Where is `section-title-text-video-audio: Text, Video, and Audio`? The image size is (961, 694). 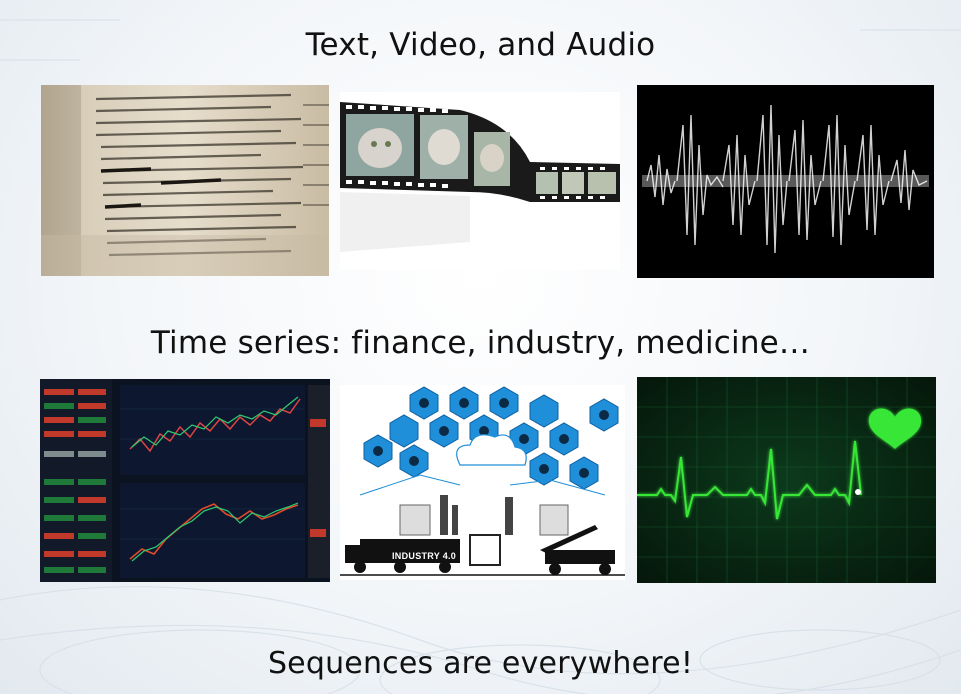 section-title-text-video-audio: Text, Video, and Audio is located at coordinates (480, 45).